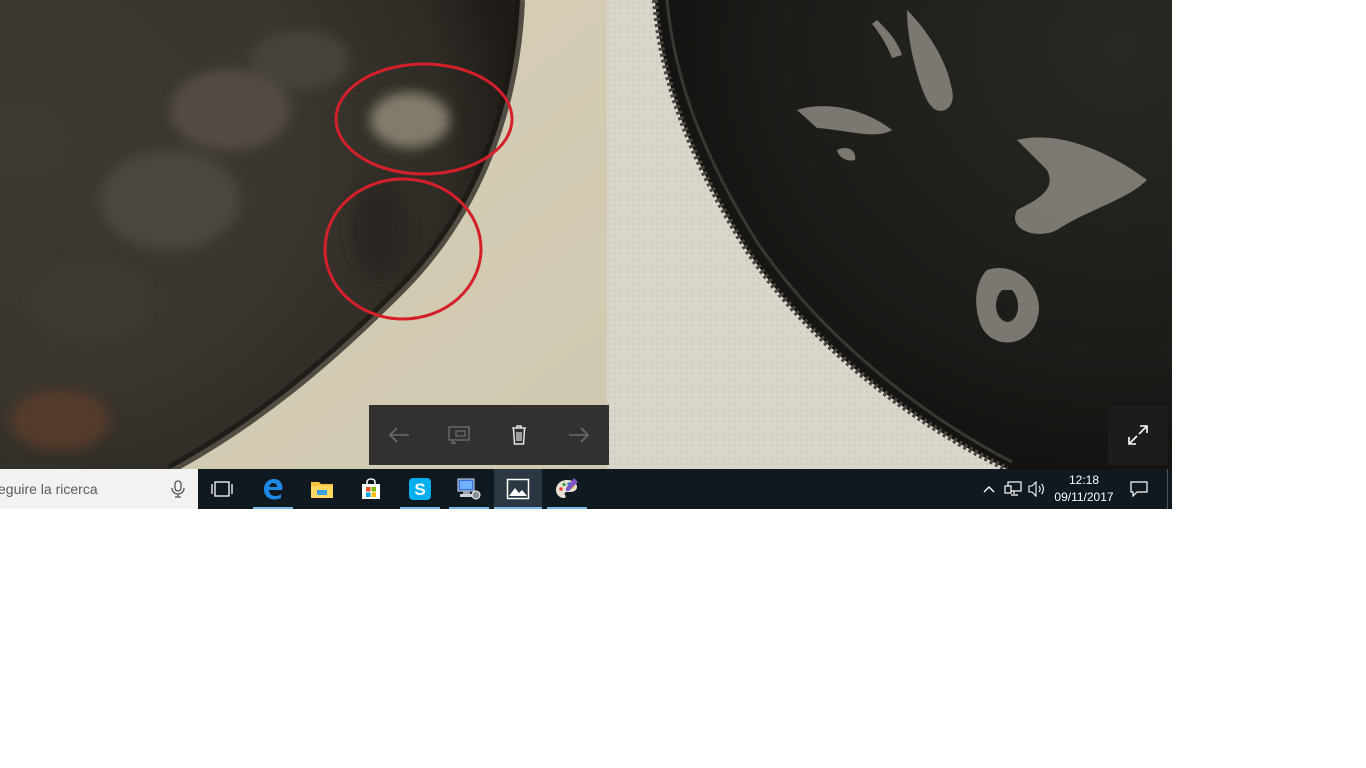 Image resolution: width=1366 pixels, height=768 pixels. What do you see at coordinates (489, 435) in the screenshot?
I see `viewer-controls` at bounding box center [489, 435].